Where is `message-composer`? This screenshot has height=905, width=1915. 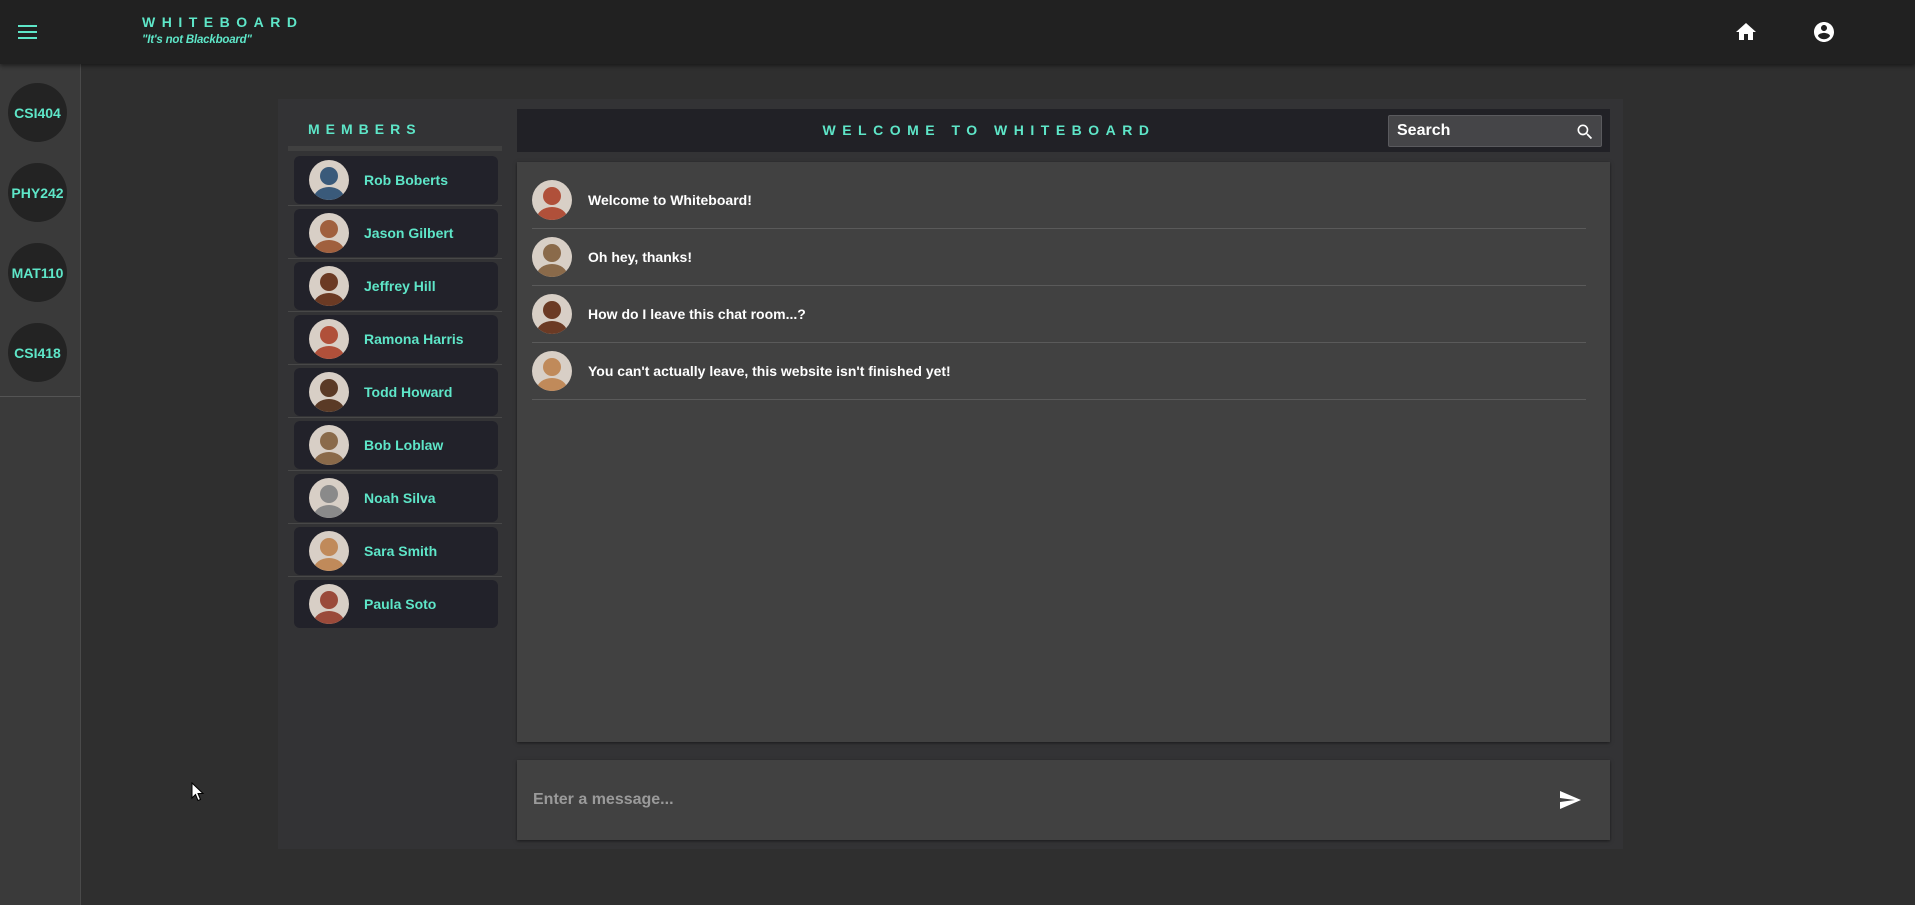
message-composer is located at coordinates (1063, 800).